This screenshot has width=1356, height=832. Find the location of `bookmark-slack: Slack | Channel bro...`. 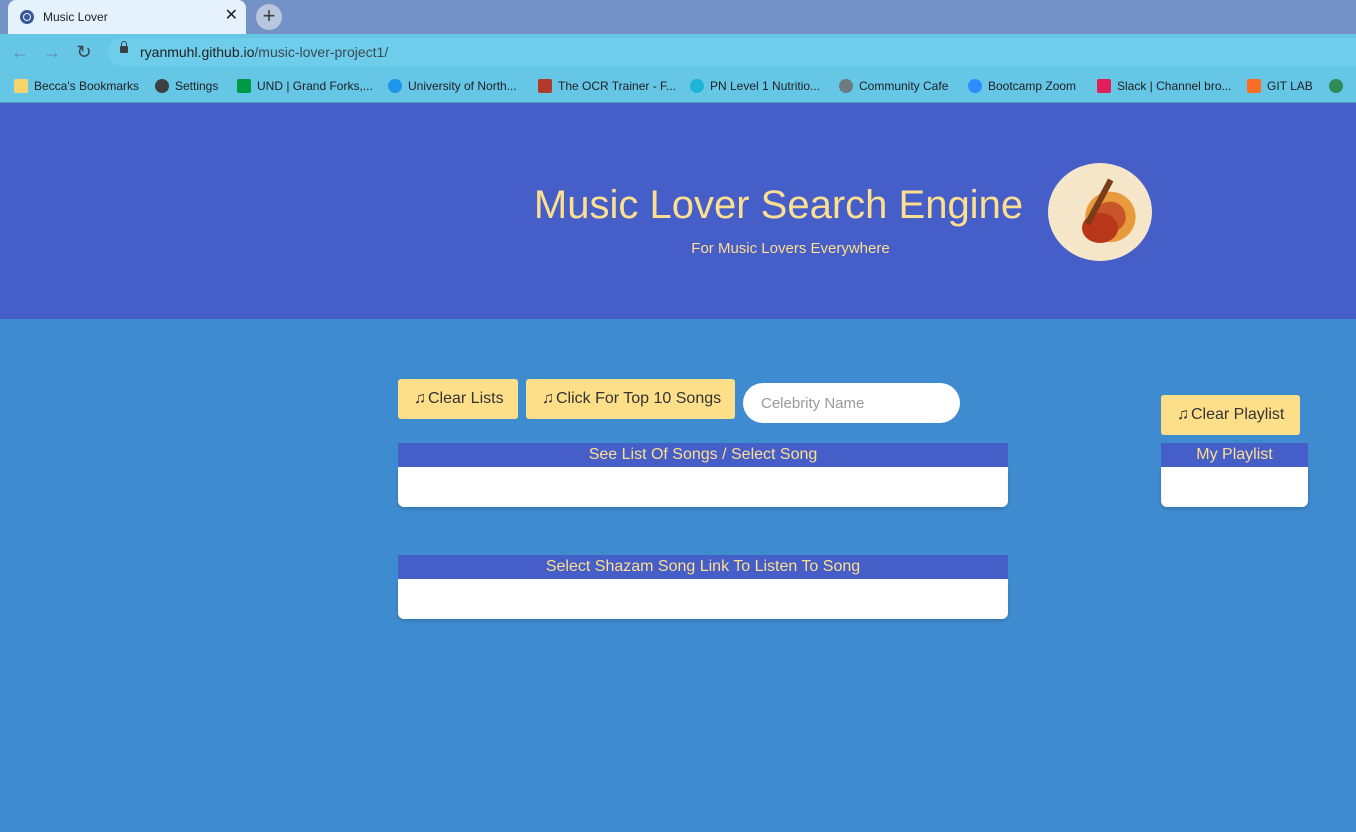

bookmark-slack: Slack | Channel bro... is located at coordinates (1164, 86).